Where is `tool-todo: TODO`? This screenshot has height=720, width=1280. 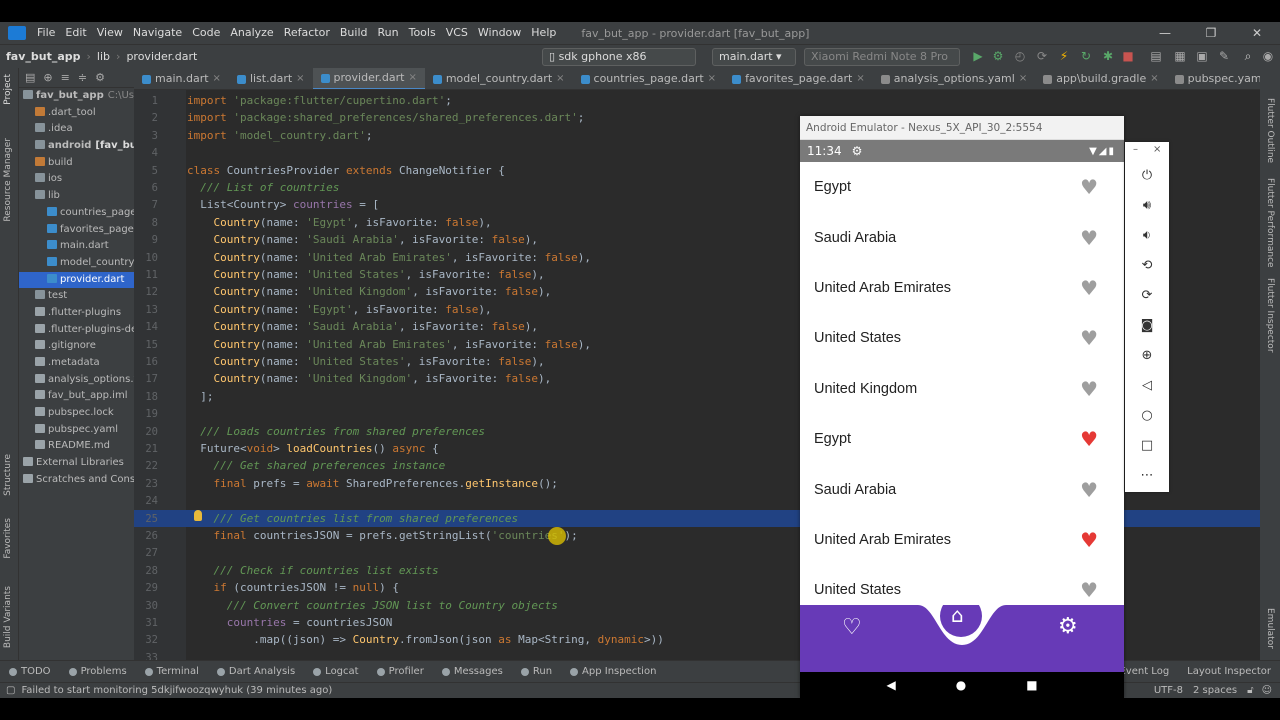
tool-todo: TODO is located at coordinates (30, 671).